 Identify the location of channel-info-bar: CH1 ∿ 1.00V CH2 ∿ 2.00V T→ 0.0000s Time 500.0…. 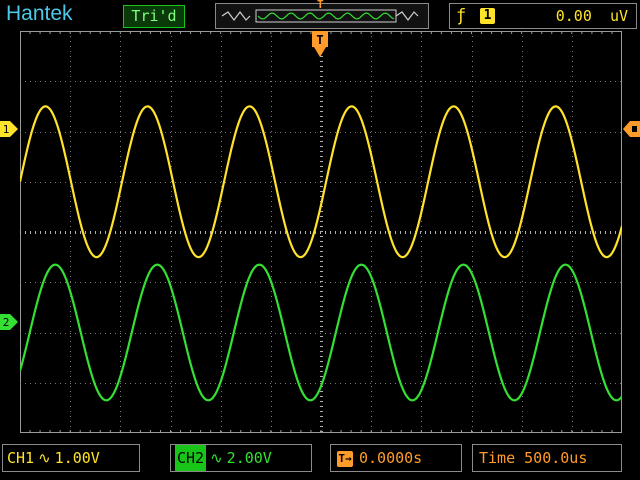
(320, 459).